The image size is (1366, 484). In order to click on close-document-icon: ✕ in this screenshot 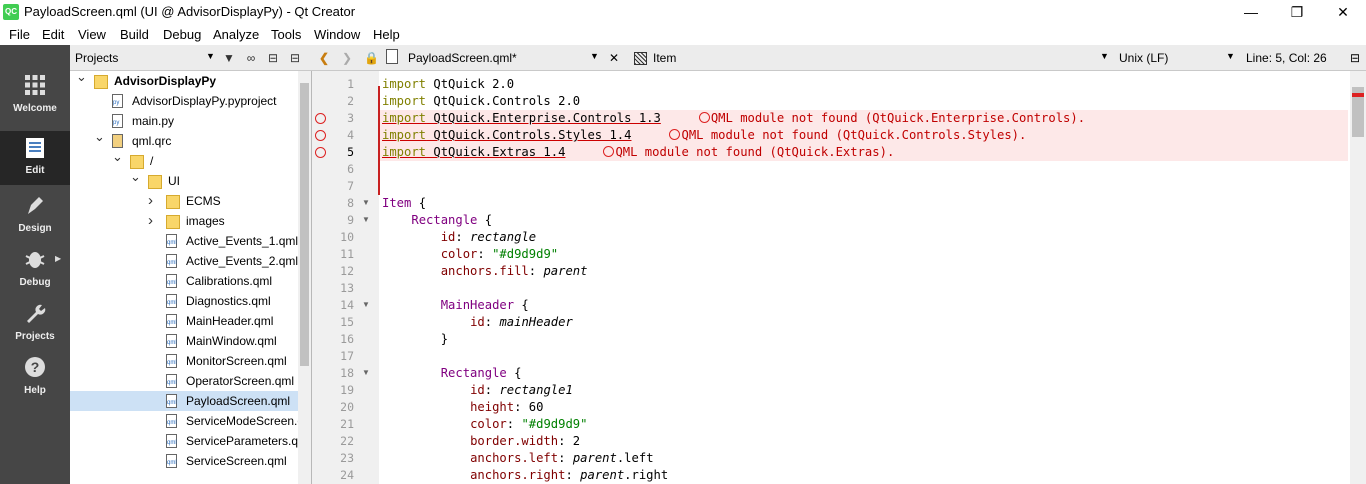, I will do `click(614, 58)`.